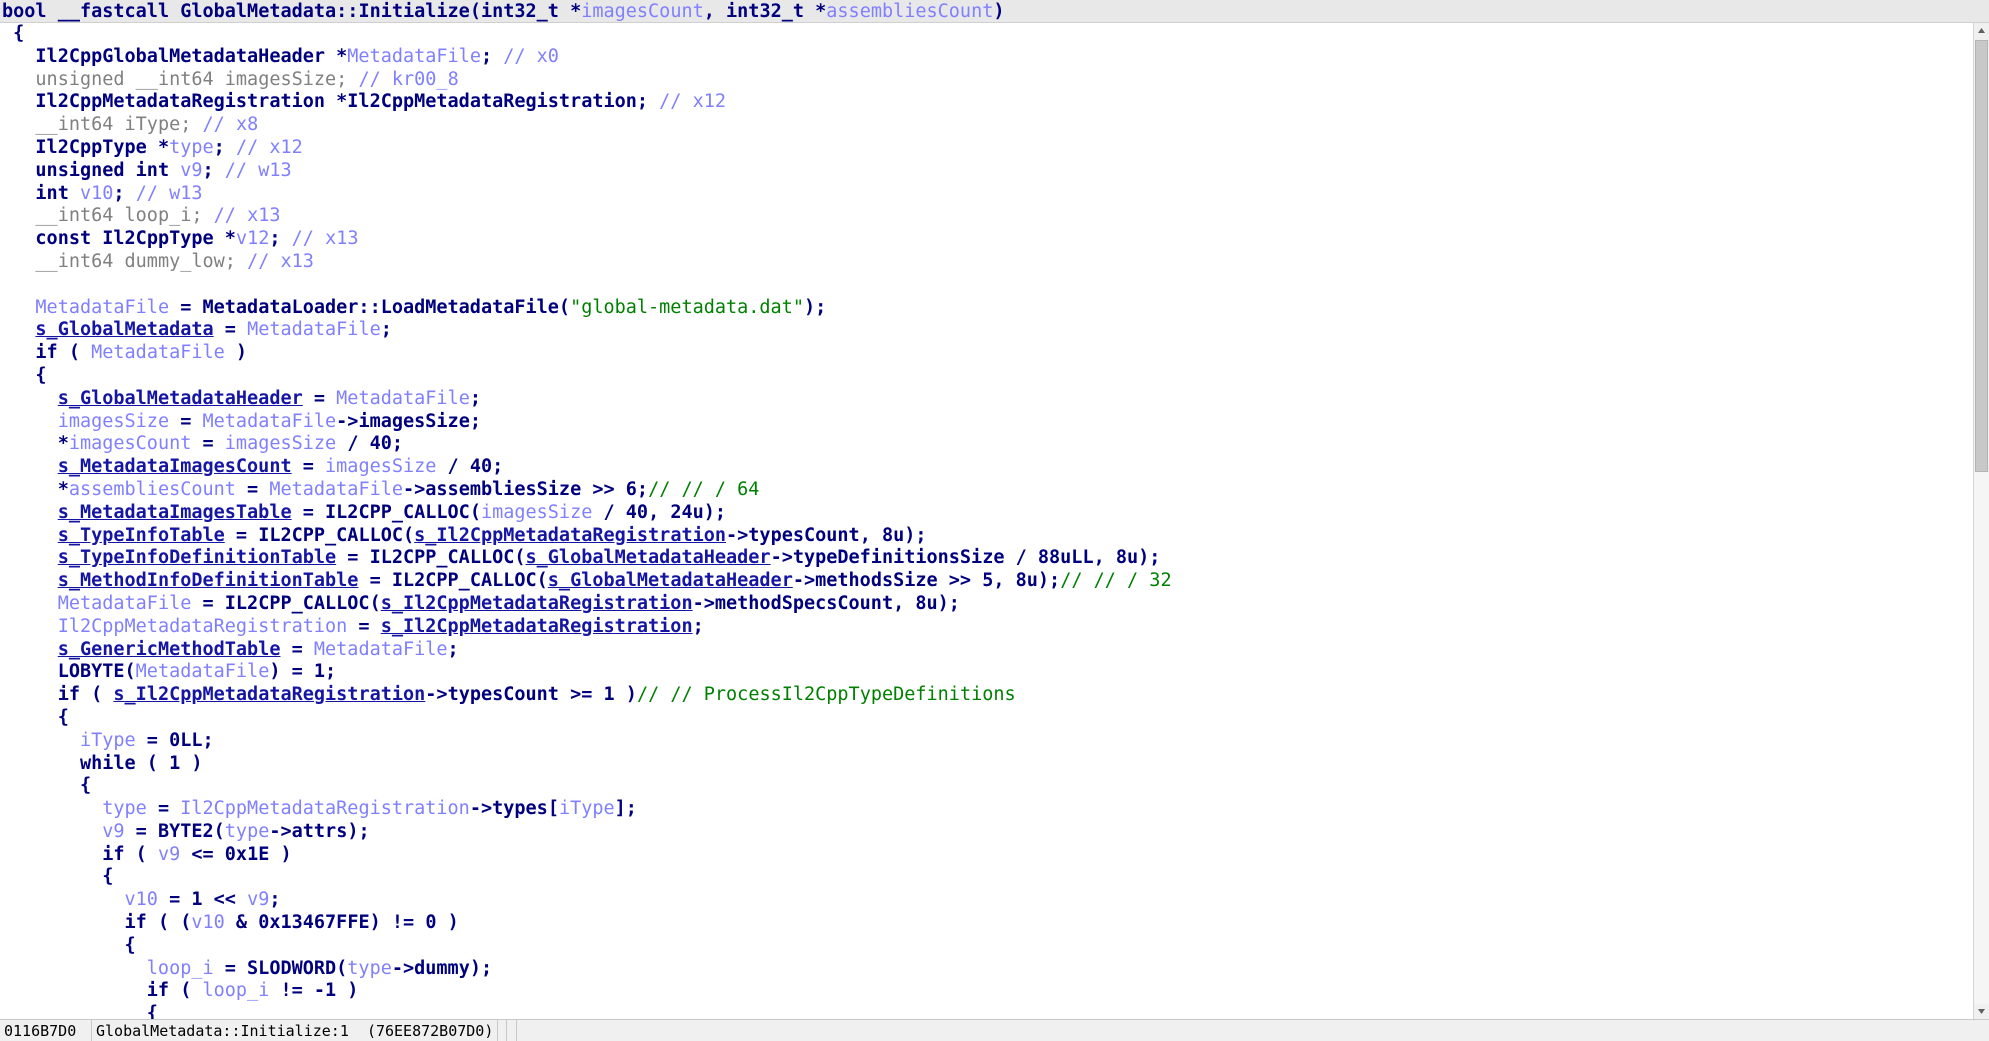 This screenshot has width=1989, height=1041. I want to click on code-line: *imagesCount = imagesSize / 40;, so click(987, 444).